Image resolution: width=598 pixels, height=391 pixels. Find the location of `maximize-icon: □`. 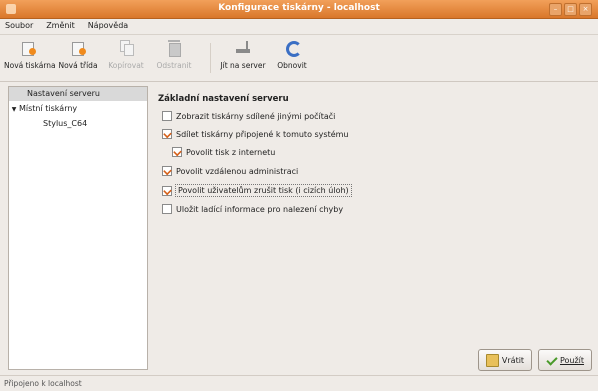

maximize-icon: □ is located at coordinates (570, 9).